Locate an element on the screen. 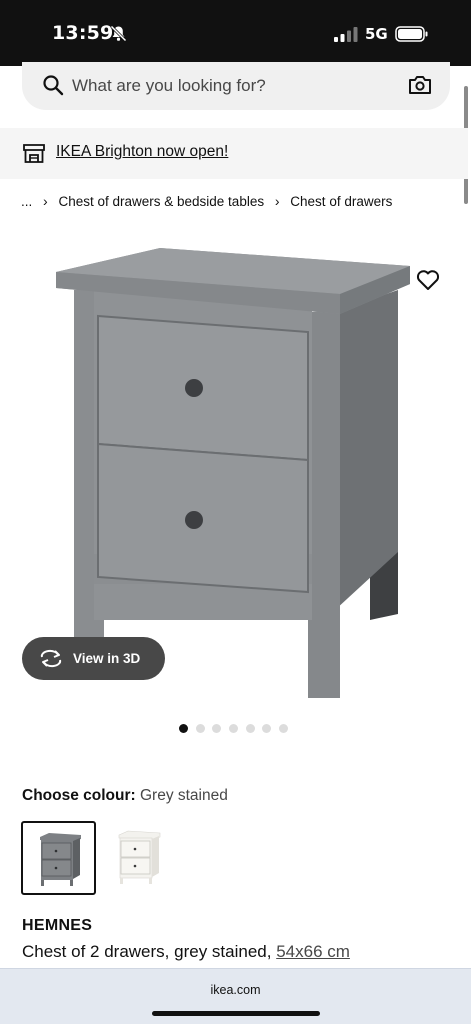 Image resolution: width=471 pixels, height=1024 pixels. view-in-3d-button: View in 3D is located at coordinates (93, 658).